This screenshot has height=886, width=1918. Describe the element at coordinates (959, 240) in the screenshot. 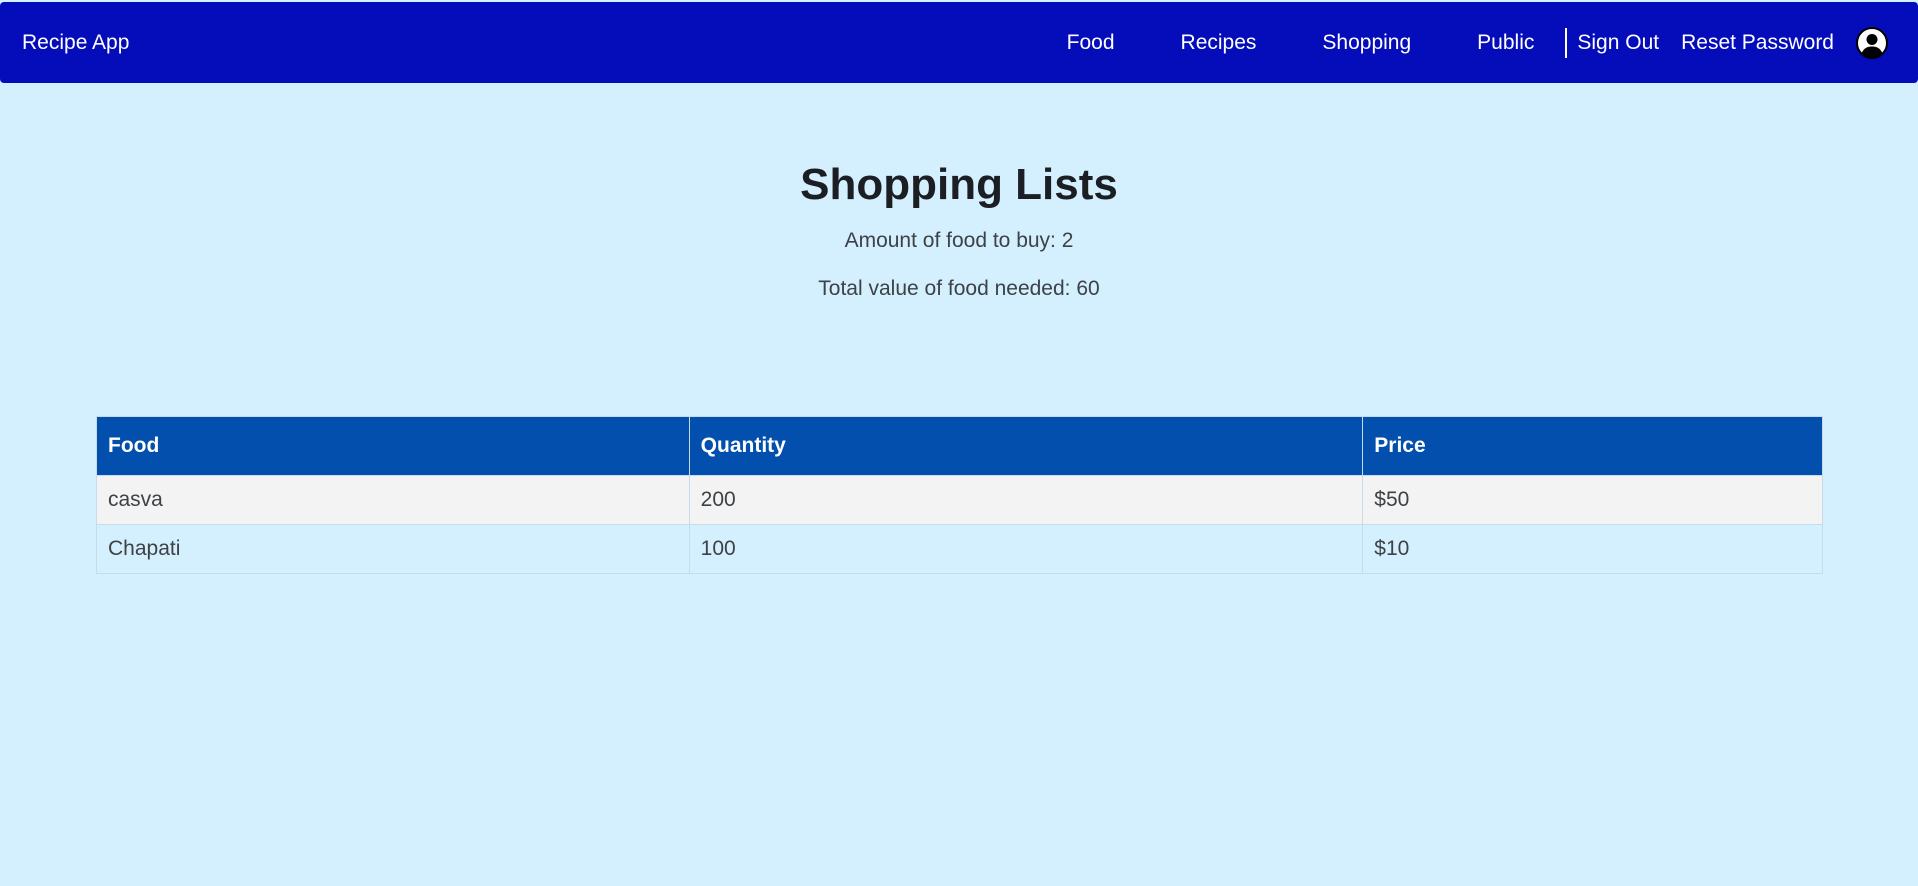

I see `amount-of-food-text: Amount of food to buy: 2` at that location.